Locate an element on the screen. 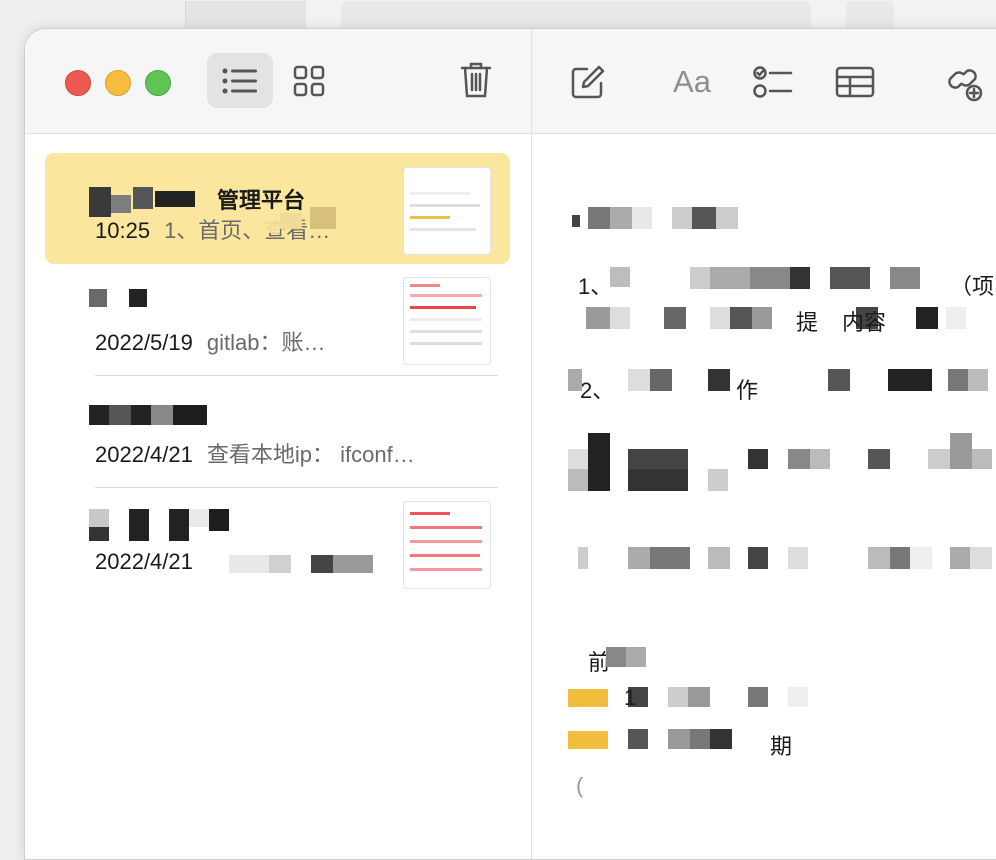  link-button is located at coordinates (964, 82).